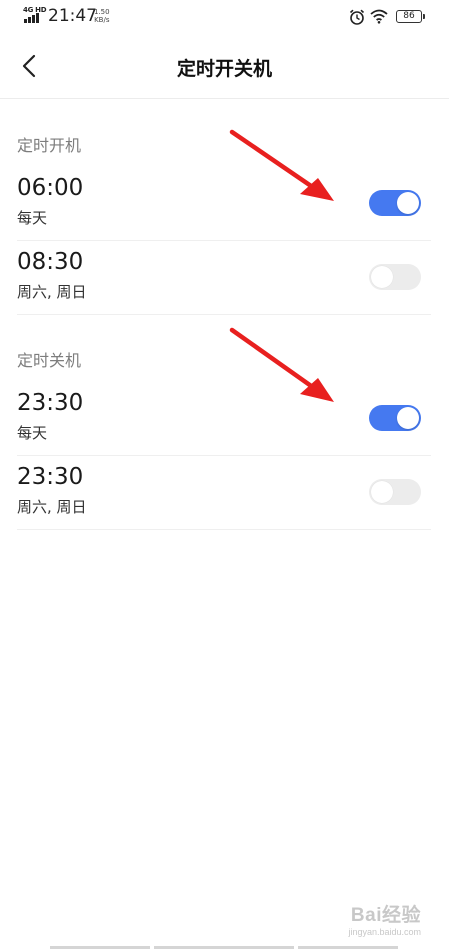 This screenshot has height=949, width=449. Describe the element at coordinates (33, 18) in the screenshot. I see `signal-icon` at that location.